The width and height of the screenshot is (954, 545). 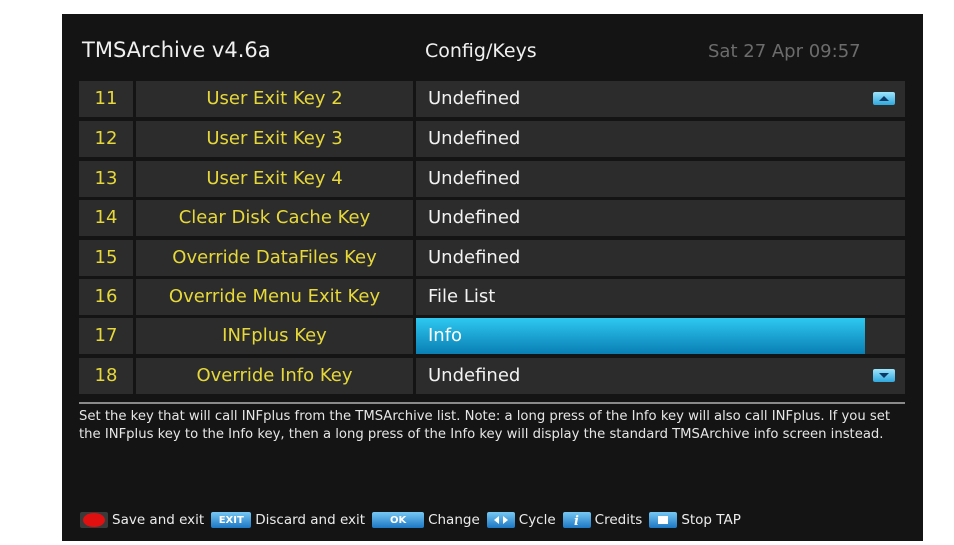 I want to click on credits-hint: i Credits, so click(x=602, y=520).